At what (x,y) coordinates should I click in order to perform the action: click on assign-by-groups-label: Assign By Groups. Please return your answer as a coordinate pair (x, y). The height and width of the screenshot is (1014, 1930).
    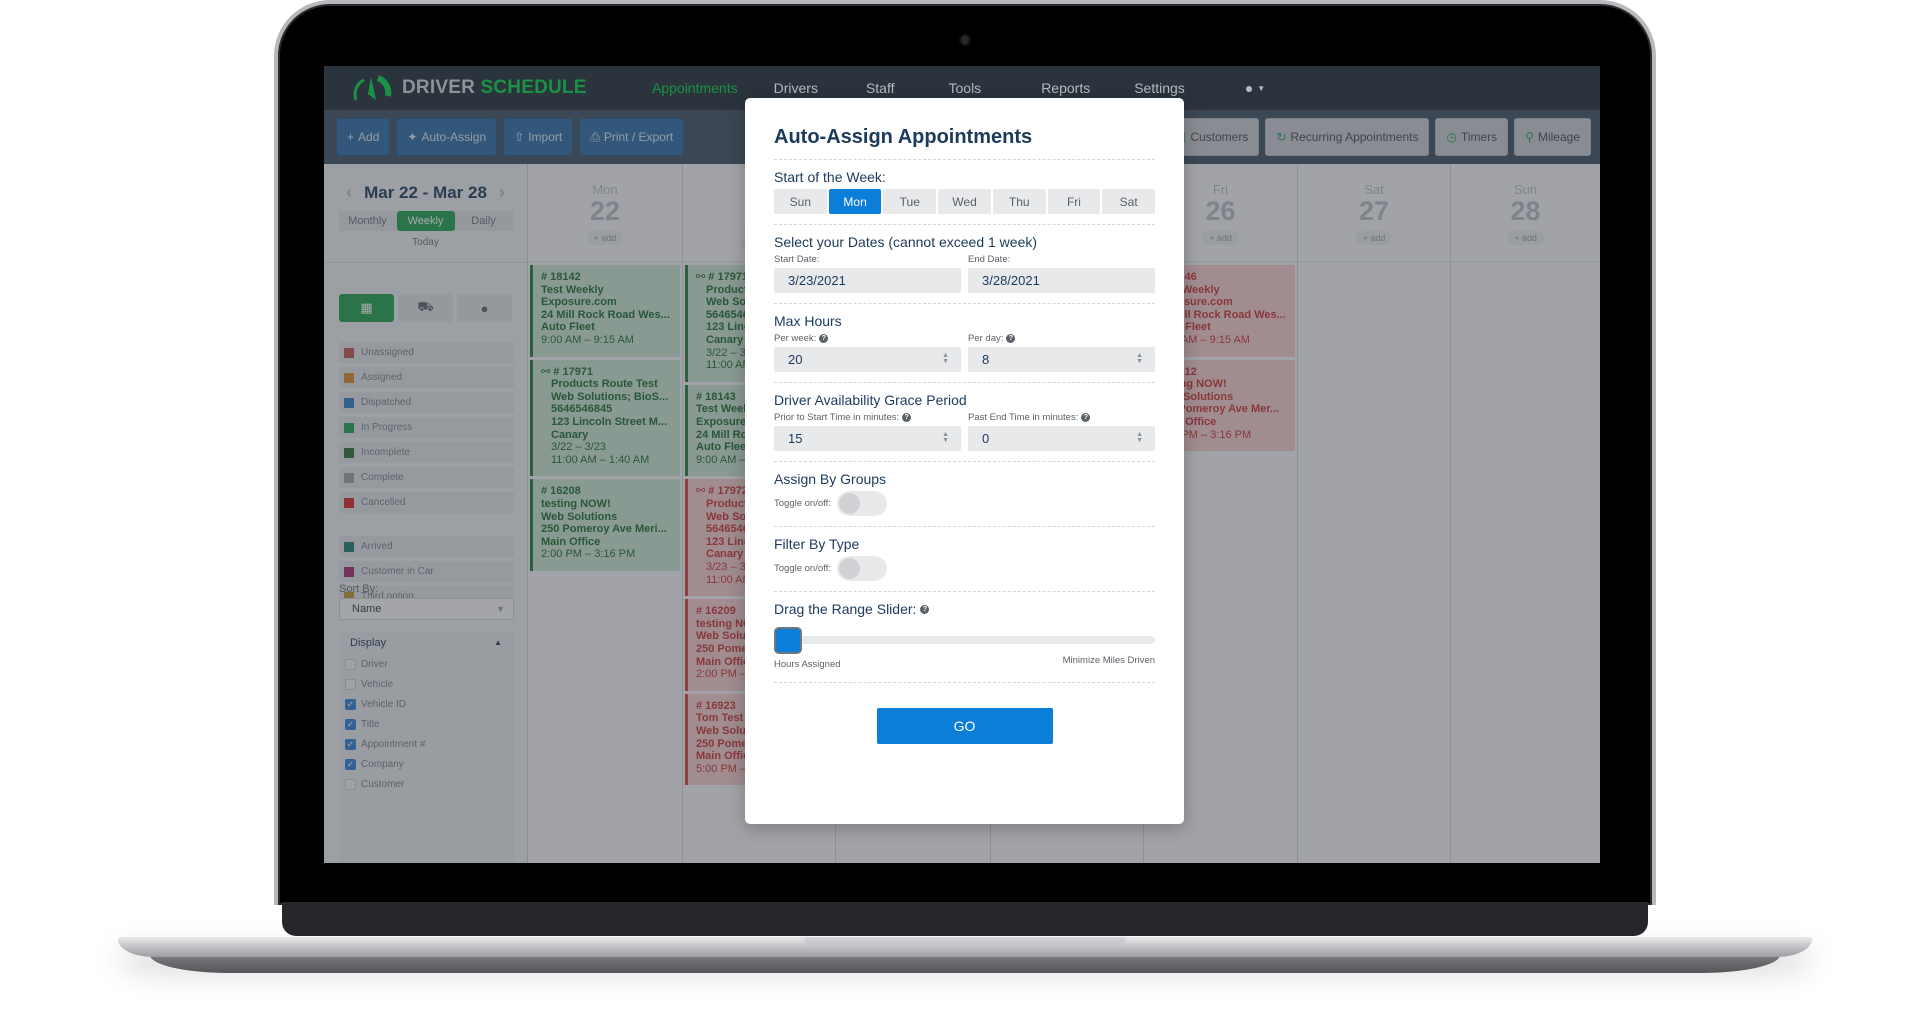
    Looking at the image, I should click on (830, 479).